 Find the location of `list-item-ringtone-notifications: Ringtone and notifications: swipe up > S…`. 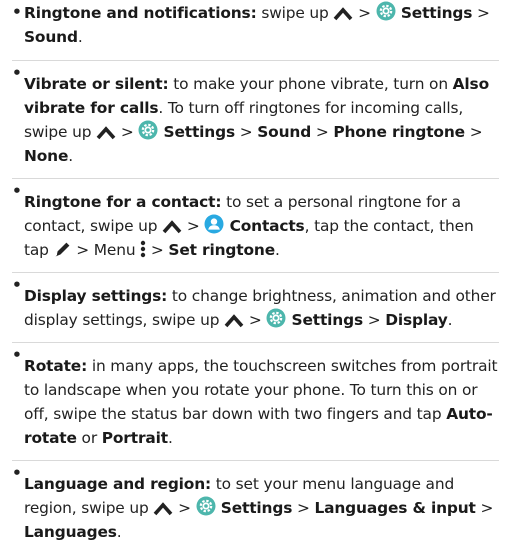

list-item-ringtone-notifications: Ringtone and notifications: swipe up > S… is located at coordinates (255, 30).